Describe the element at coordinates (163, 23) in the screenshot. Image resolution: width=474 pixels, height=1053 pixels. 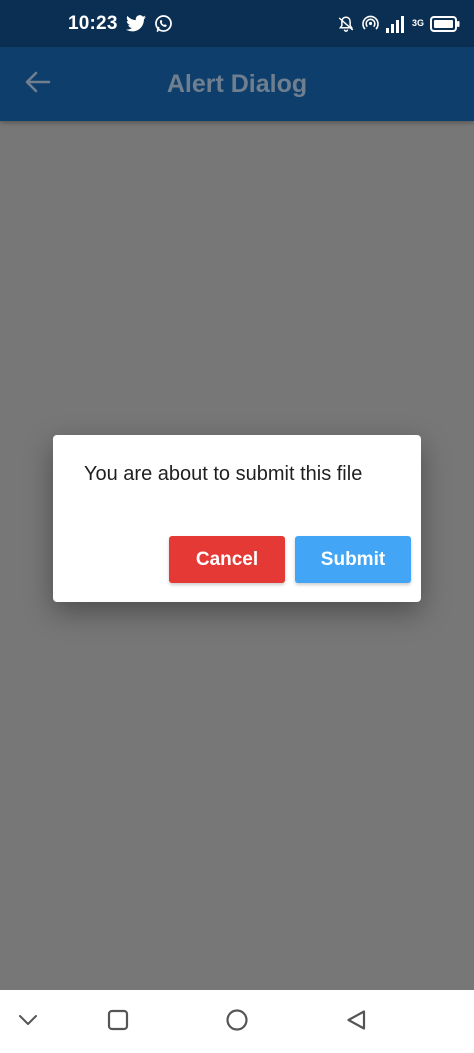
I see `whatsapp-icon` at that location.